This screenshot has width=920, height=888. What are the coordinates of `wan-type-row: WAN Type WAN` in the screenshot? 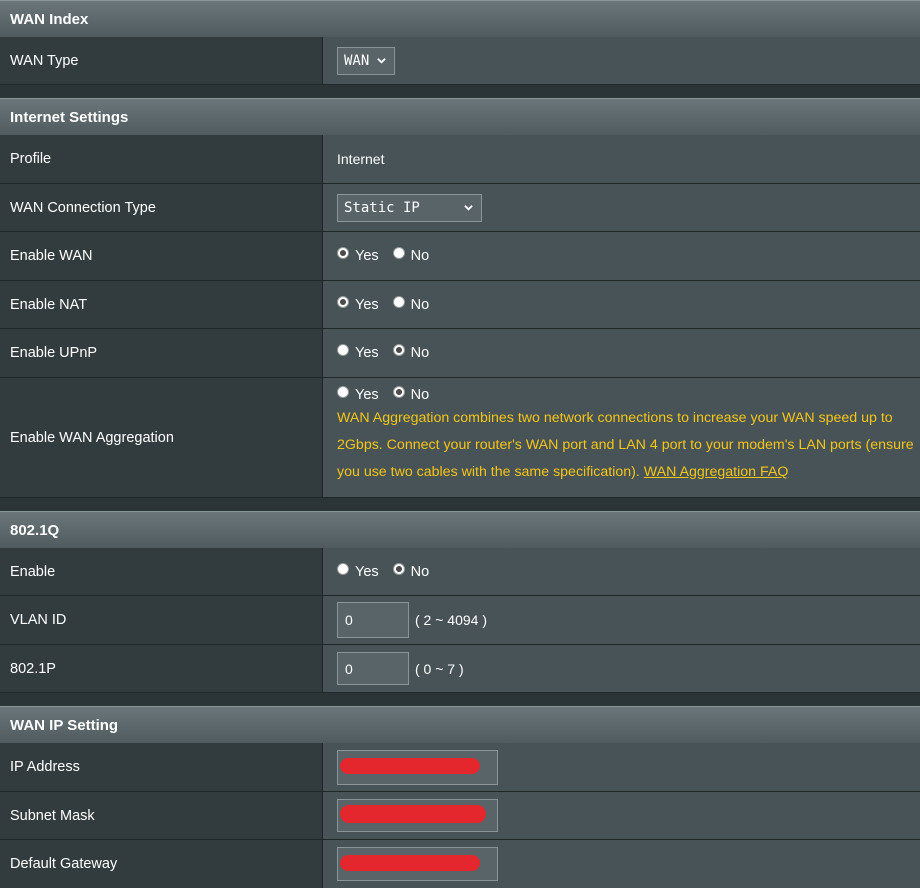 It's located at (460, 61).